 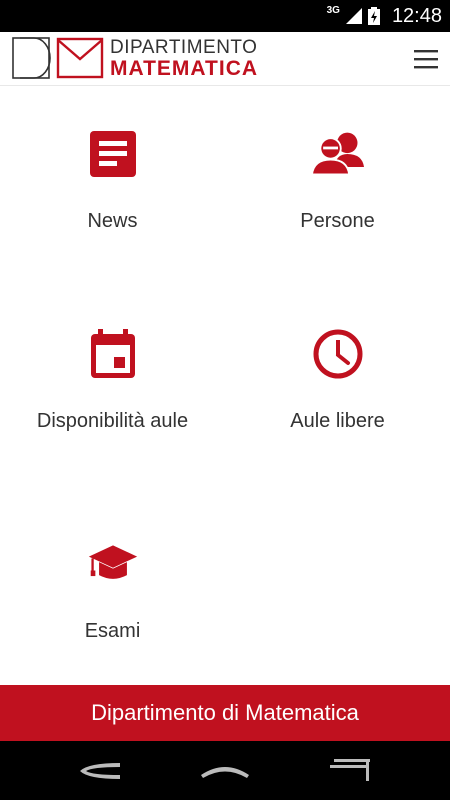 I want to click on home-icon, so click(x=225, y=771).